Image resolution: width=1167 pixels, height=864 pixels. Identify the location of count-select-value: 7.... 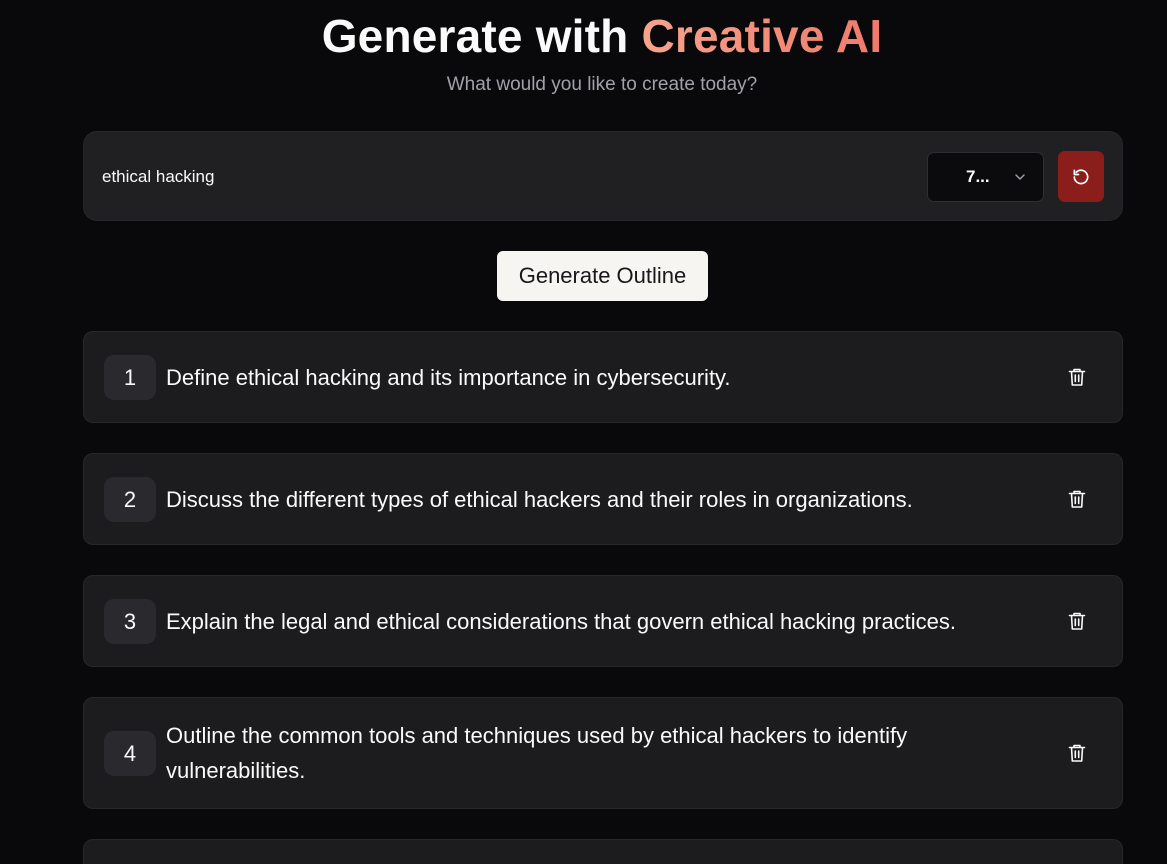
(978, 176).